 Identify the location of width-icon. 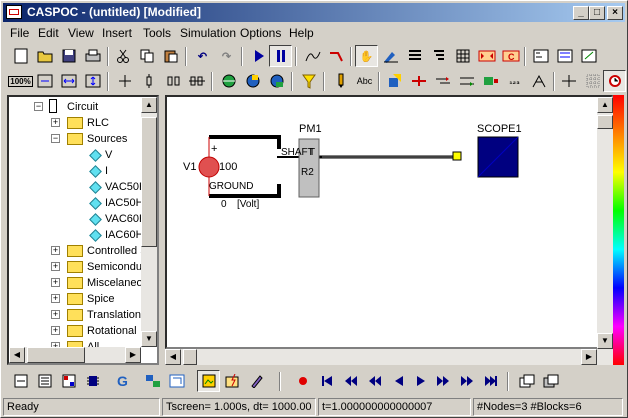
(68, 81).